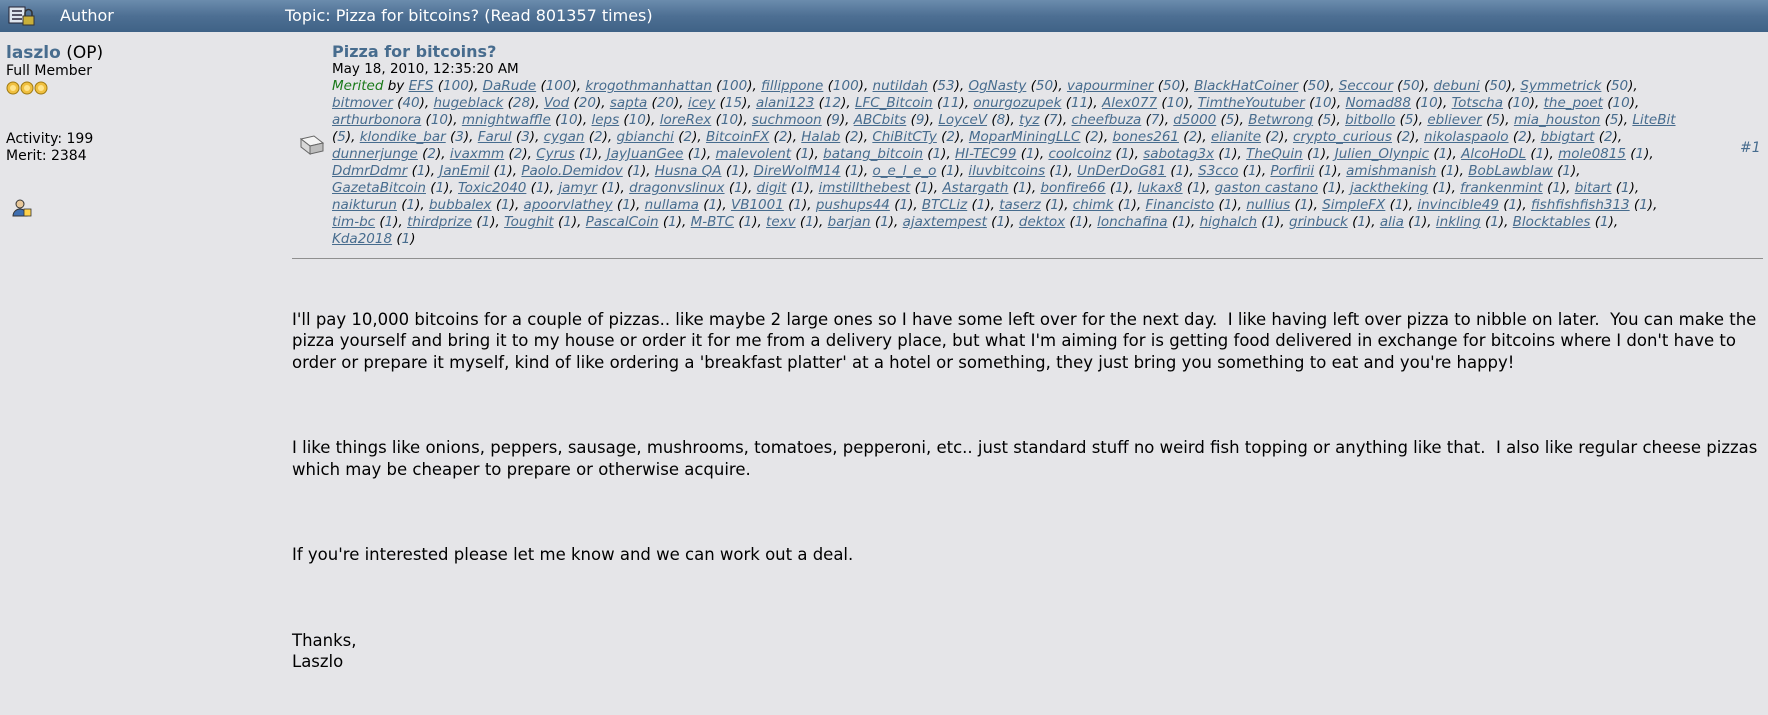  What do you see at coordinates (1093, 205) in the screenshot?
I see `merit-user-link: chimk` at bounding box center [1093, 205].